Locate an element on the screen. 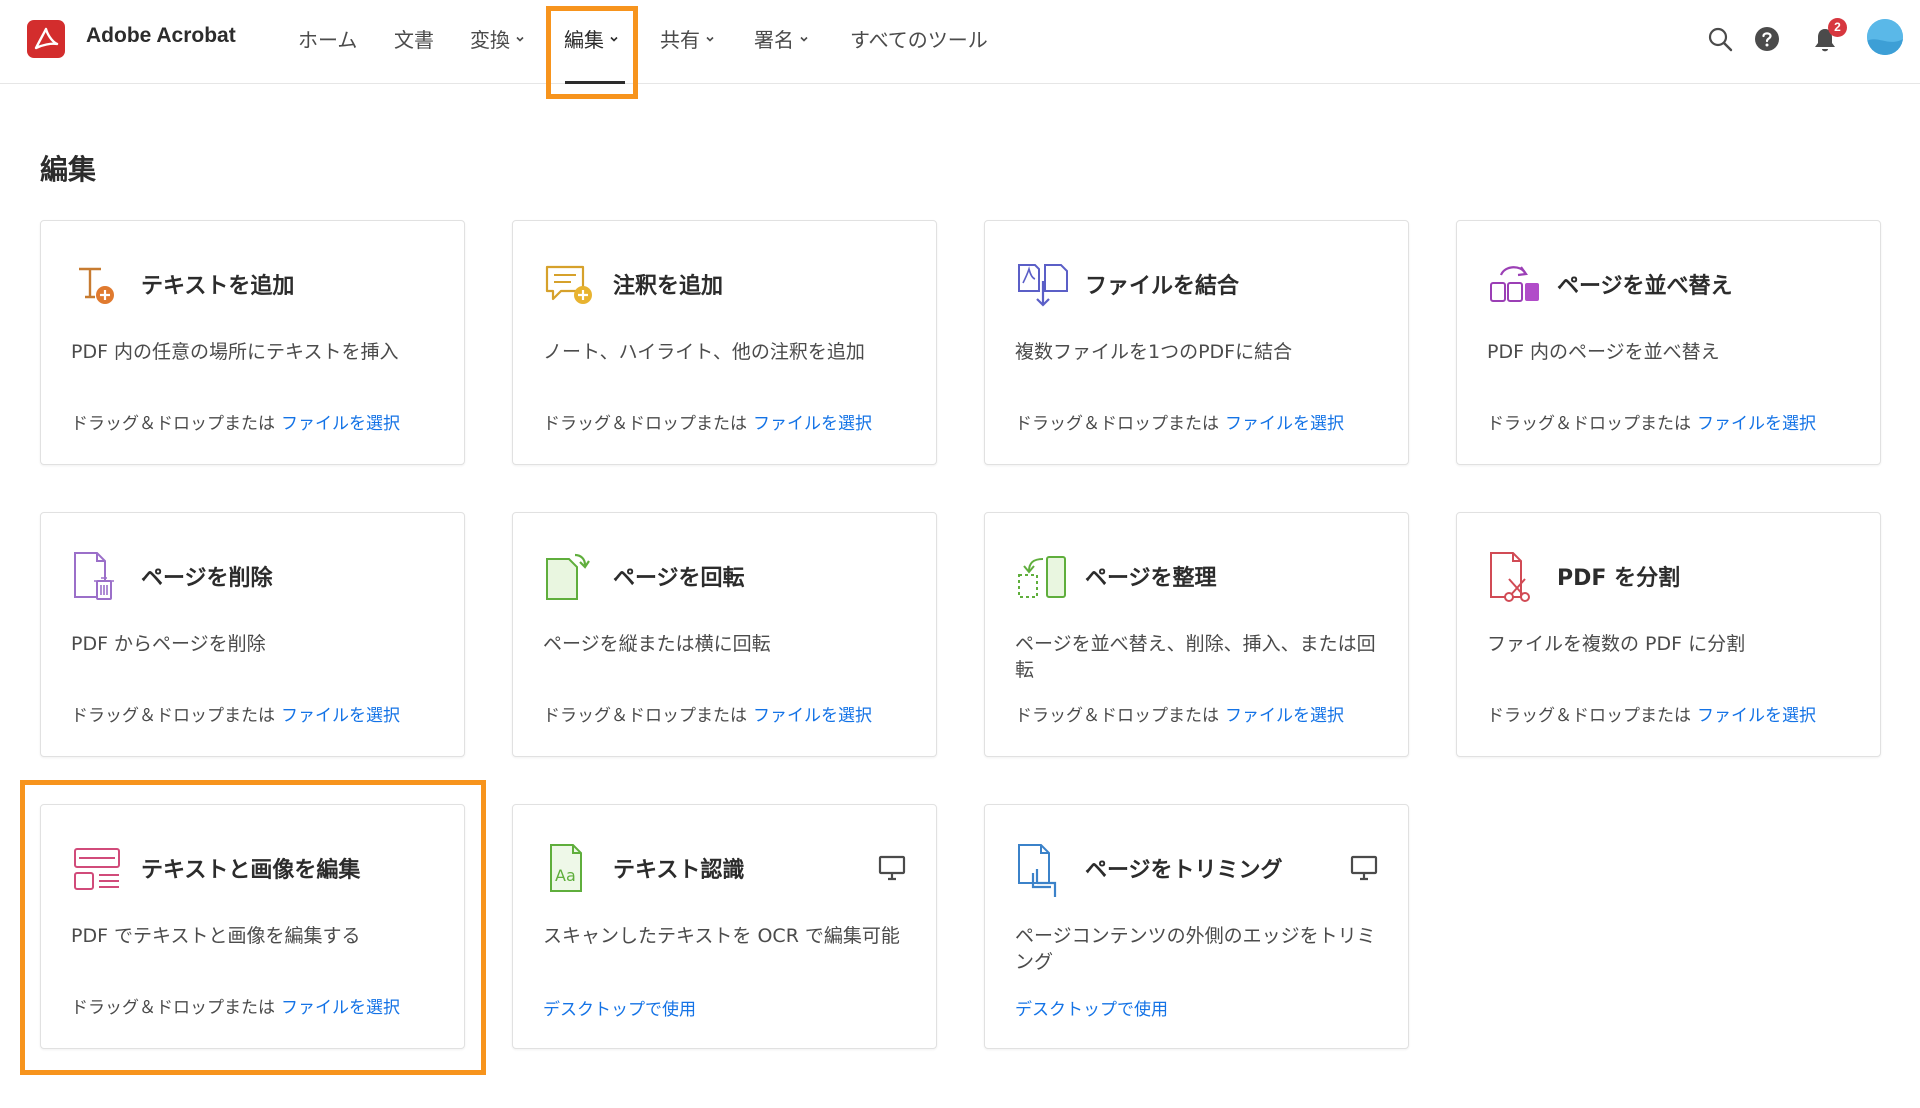 The width and height of the screenshot is (1920, 1108). nav-documents: 文書 is located at coordinates (414, 38).